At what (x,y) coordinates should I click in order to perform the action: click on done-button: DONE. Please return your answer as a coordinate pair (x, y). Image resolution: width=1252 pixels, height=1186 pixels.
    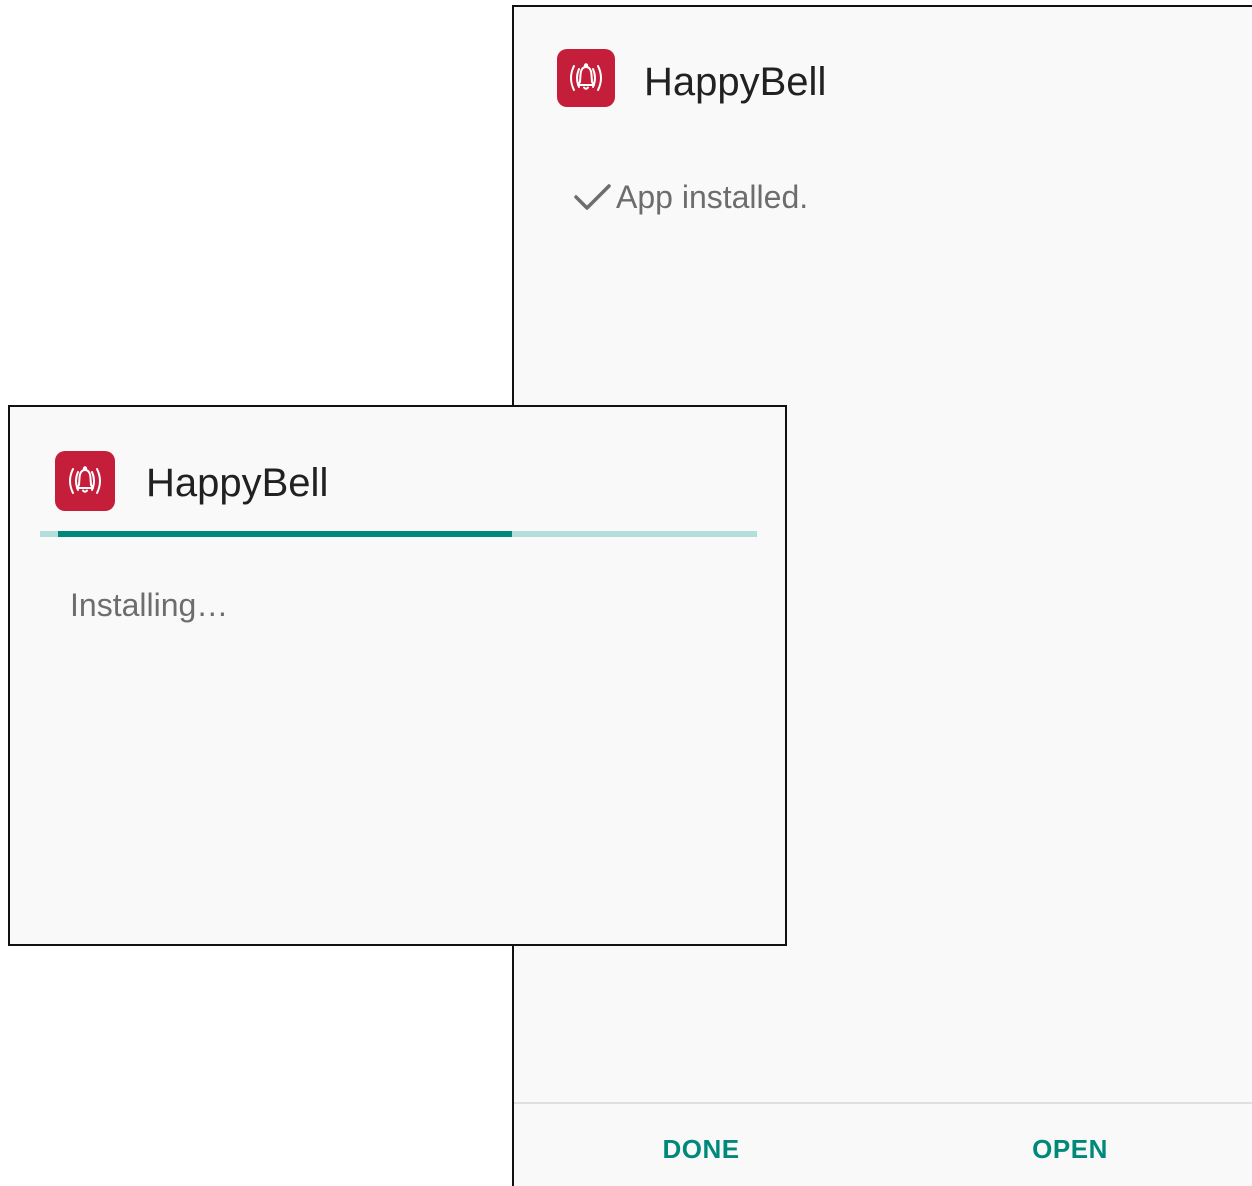
    Looking at the image, I should click on (701, 1149).